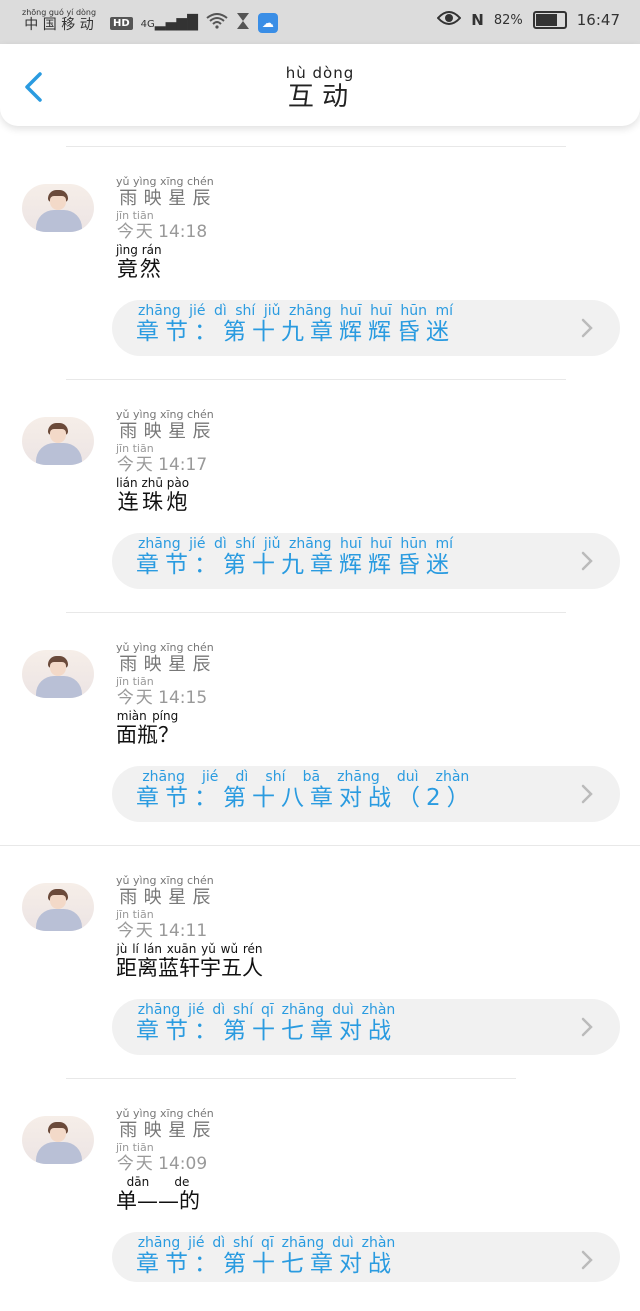 This screenshot has width=640, height=1311. What do you see at coordinates (153, 495) in the screenshot?
I see `comment-text: 连珠炮lián zhū pào` at bounding box center [153, 495].